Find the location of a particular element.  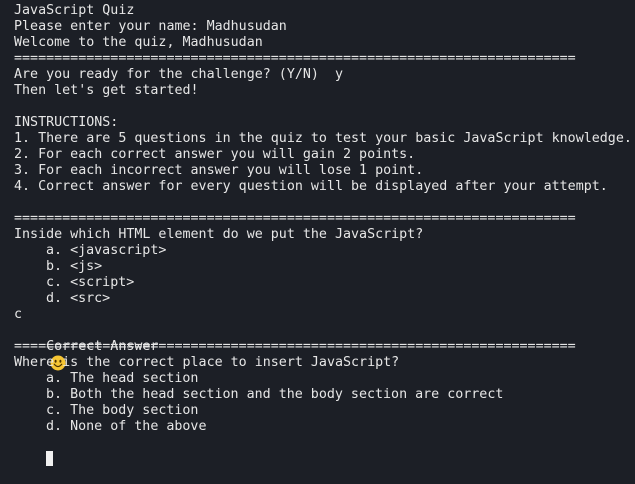

question-2-option-d: d. None of the above is located at coordinates (126, 426).